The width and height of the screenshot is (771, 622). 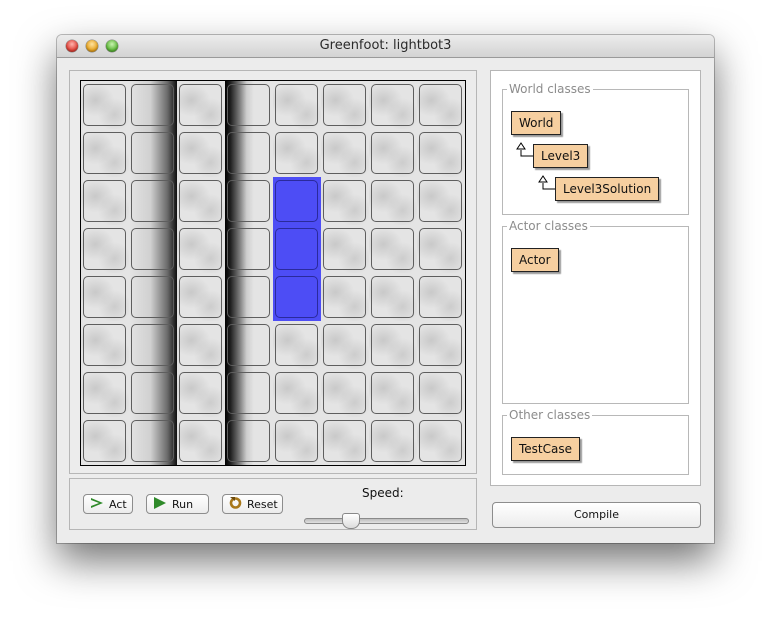 What do you see at coordinates (607, 189) in the screenshot?
I see `class-level3solution: Level3Solution` at bounding box center [607, 189].